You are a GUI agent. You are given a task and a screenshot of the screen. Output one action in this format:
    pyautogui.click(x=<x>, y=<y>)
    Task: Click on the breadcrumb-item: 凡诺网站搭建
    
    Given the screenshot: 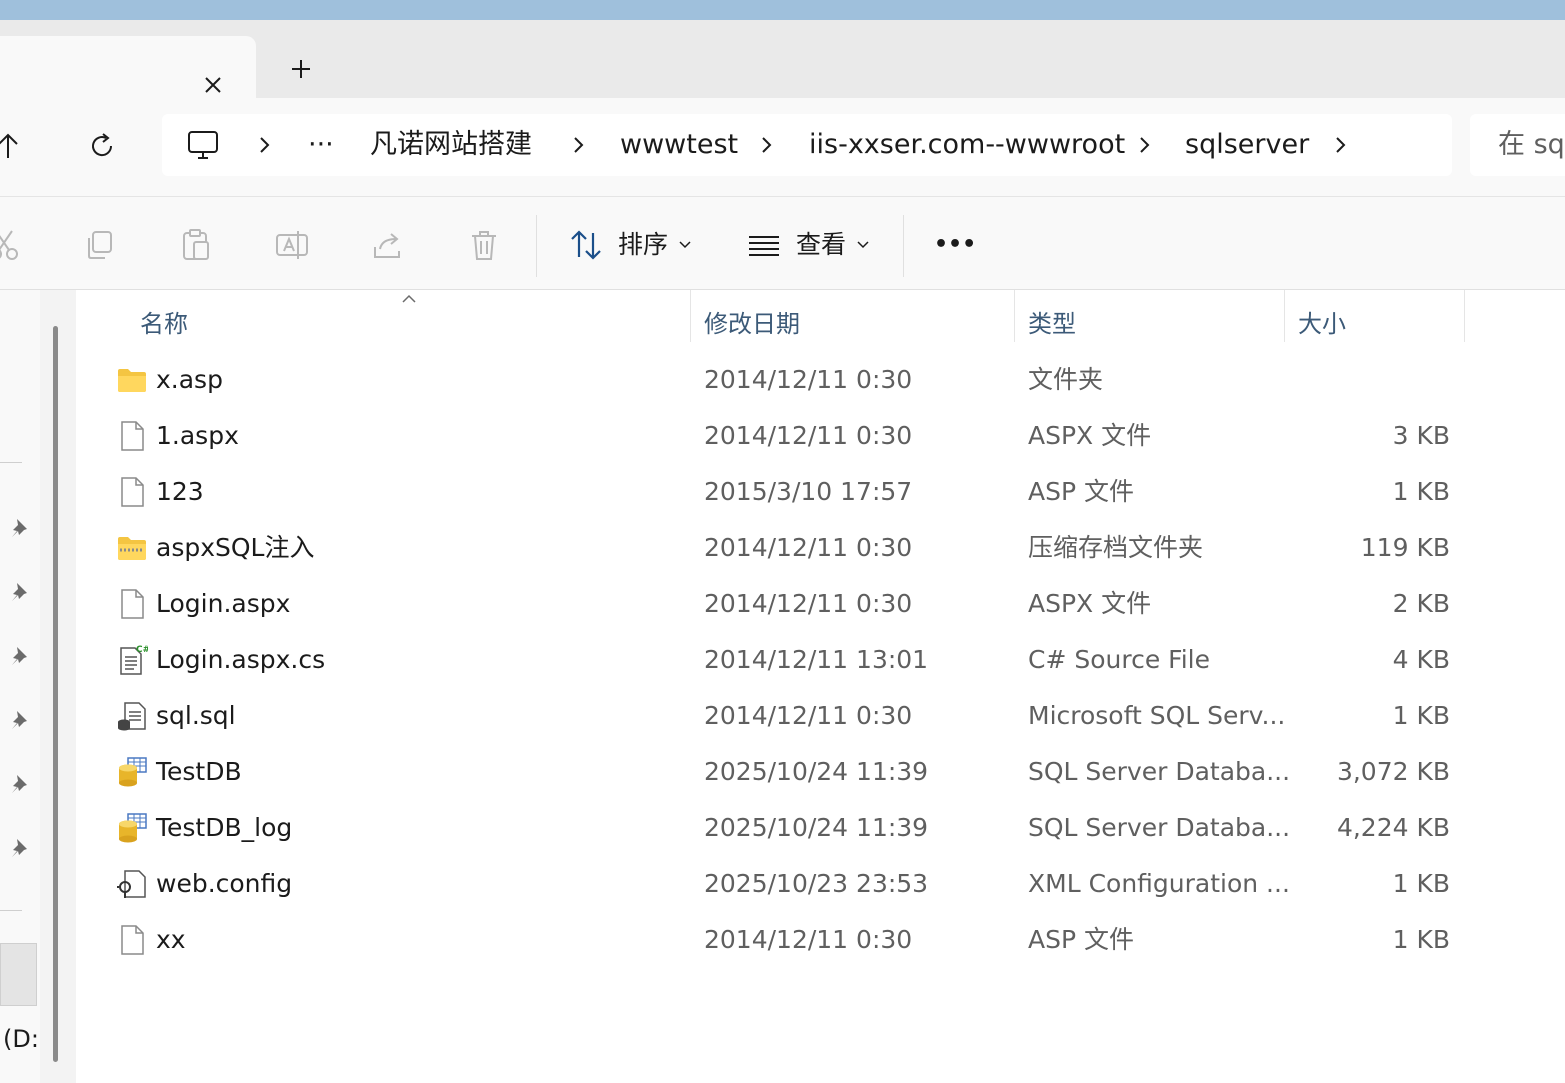 What is the action you would take?
    pyautogui.click(x=451, y=145)
    